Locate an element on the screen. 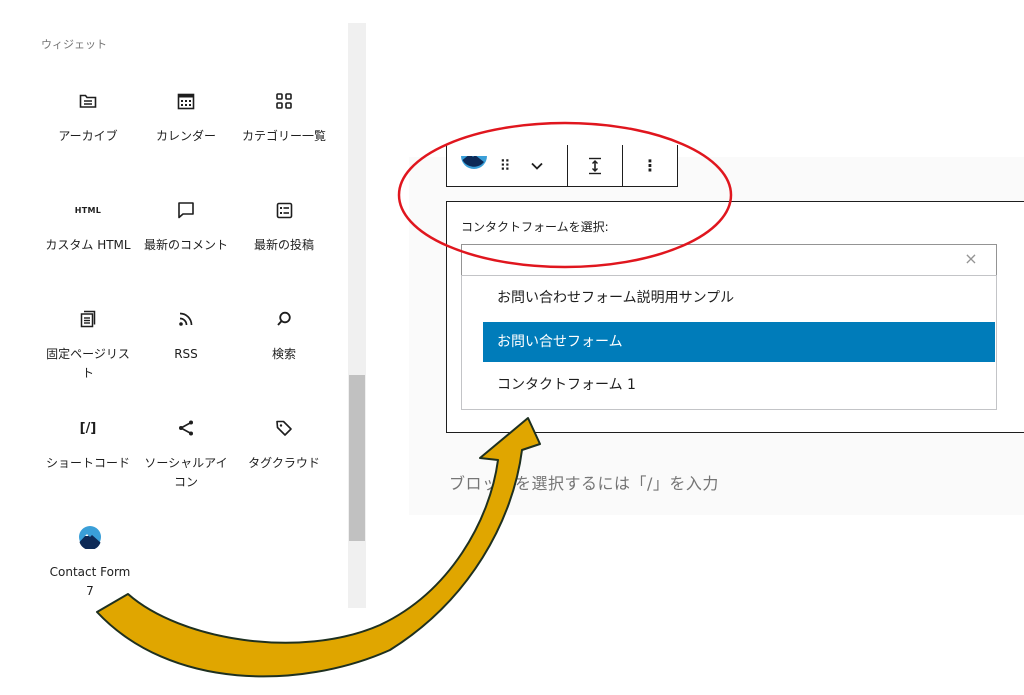  block-label: 最新の投稿 is located at coordinates (283, 245).